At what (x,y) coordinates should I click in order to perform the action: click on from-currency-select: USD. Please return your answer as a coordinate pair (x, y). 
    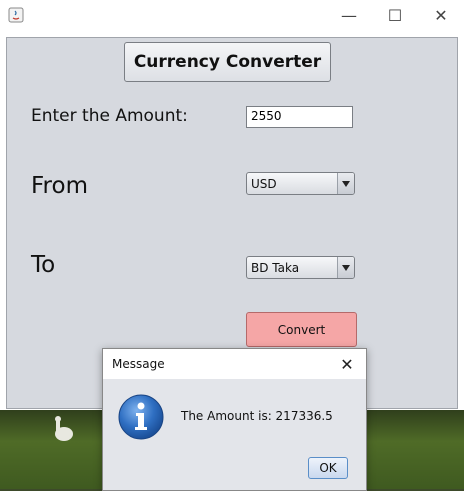
    Looking at the image, I should click on (300, 183).